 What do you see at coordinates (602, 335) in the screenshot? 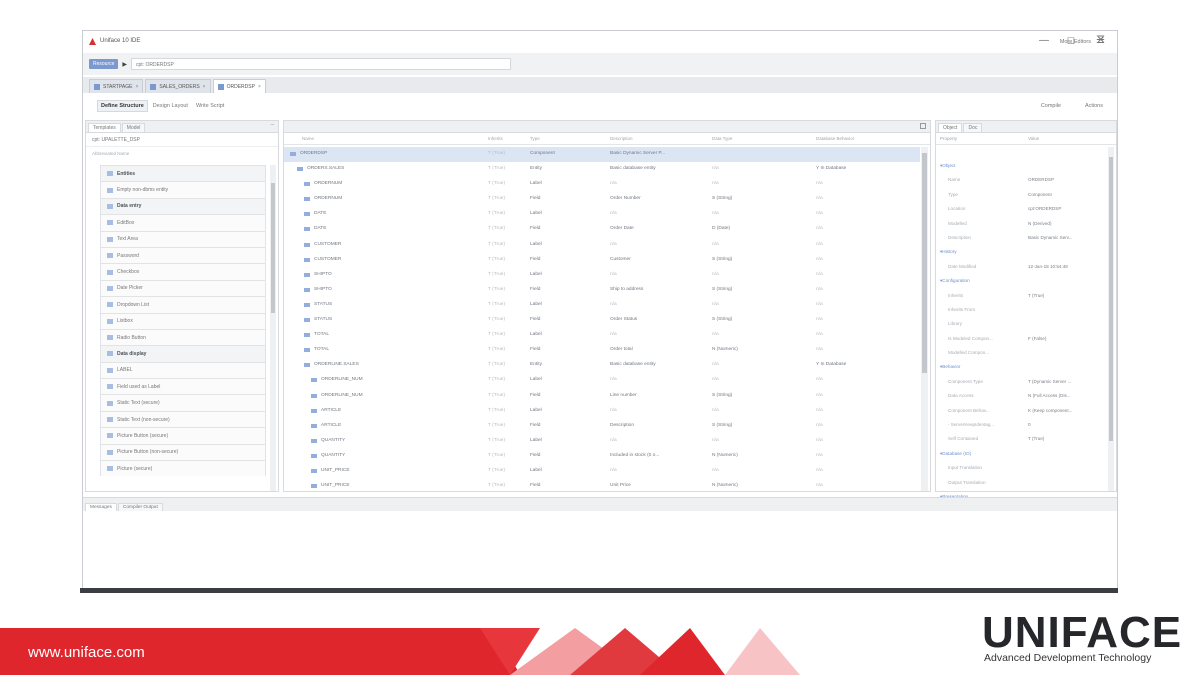
I see `table-row: TOTAL T (True) Label n/a n/a n/a` at bounding box center [602, 335].